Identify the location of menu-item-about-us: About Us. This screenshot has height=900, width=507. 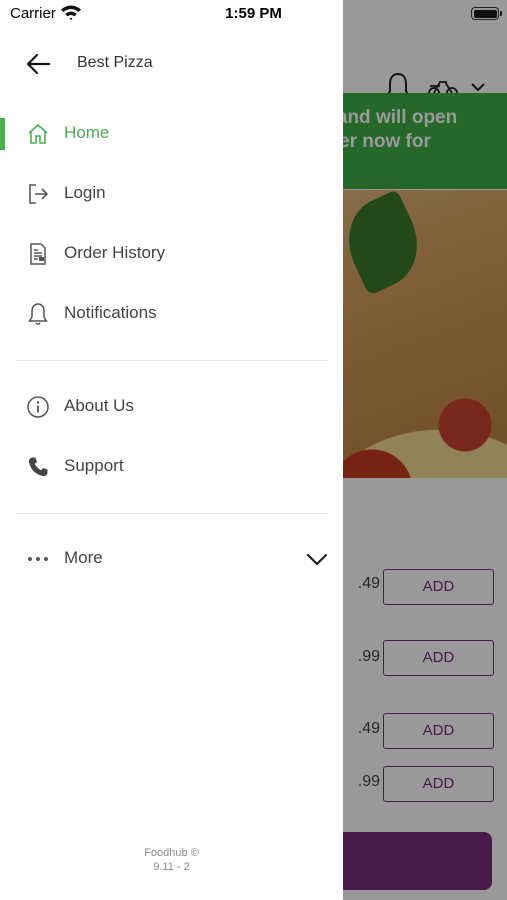
(171, 407).